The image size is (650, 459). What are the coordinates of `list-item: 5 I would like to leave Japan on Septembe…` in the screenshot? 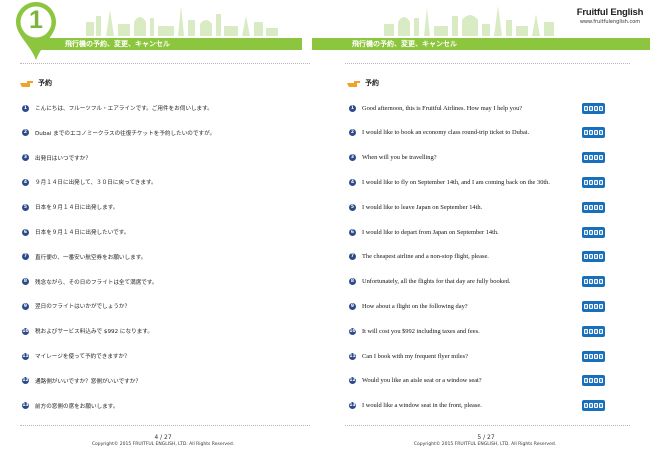 It's located at (415, 207).